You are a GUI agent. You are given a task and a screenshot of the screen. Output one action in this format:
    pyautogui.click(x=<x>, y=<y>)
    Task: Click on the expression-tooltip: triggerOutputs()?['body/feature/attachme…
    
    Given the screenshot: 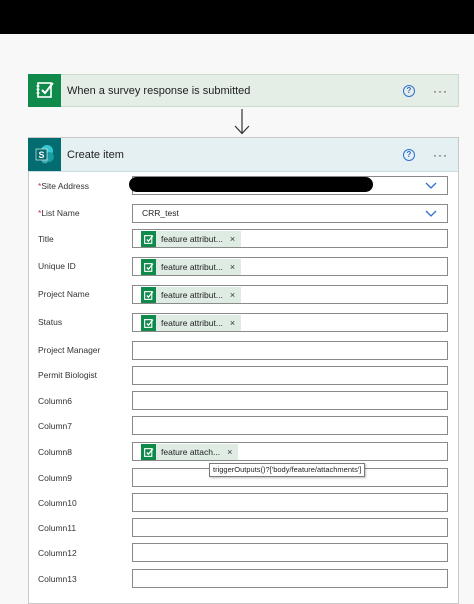 What is the action you would take?
    pyautogui.click(x=287, y=470)
    